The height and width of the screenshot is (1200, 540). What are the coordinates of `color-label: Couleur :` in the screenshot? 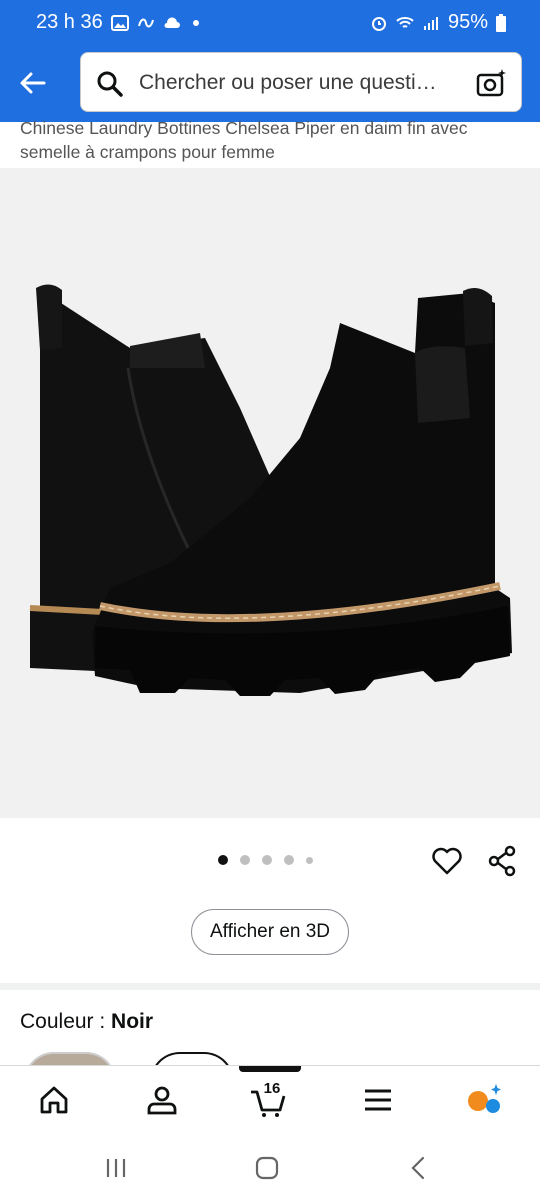 It's located at (66, 1021).